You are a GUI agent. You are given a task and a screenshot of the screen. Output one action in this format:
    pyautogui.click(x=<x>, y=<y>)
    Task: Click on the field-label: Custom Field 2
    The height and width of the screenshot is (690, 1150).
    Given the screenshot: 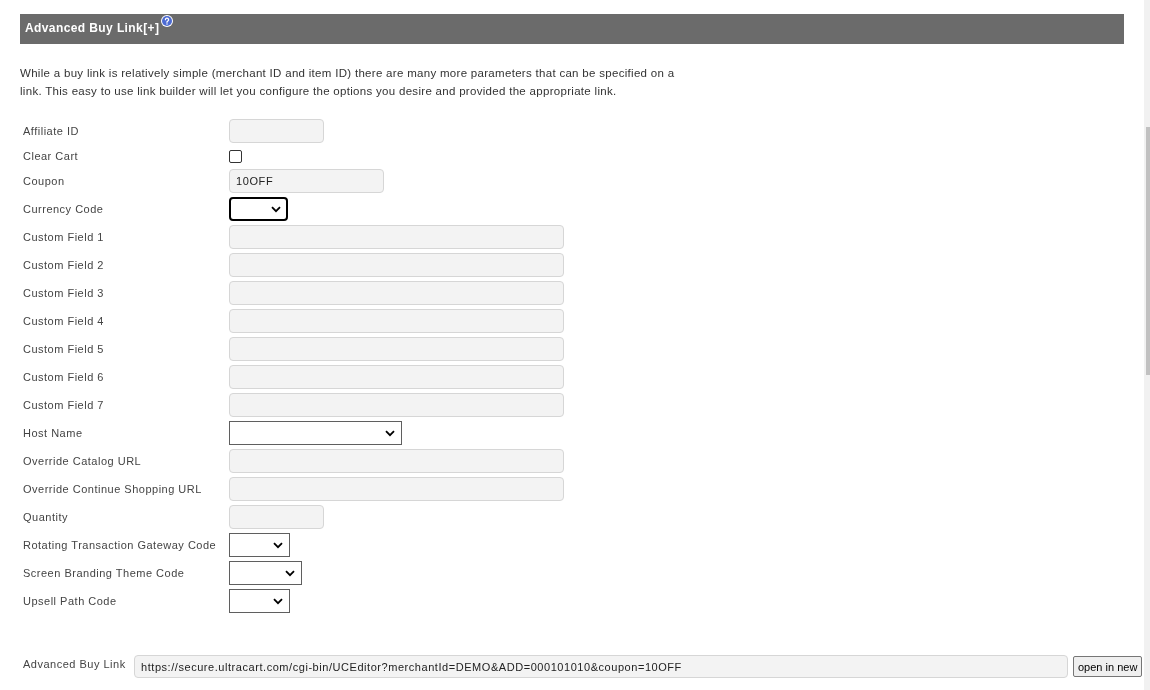 What is the action you would take?
    pyautogui.click(x=63, y=265)
    